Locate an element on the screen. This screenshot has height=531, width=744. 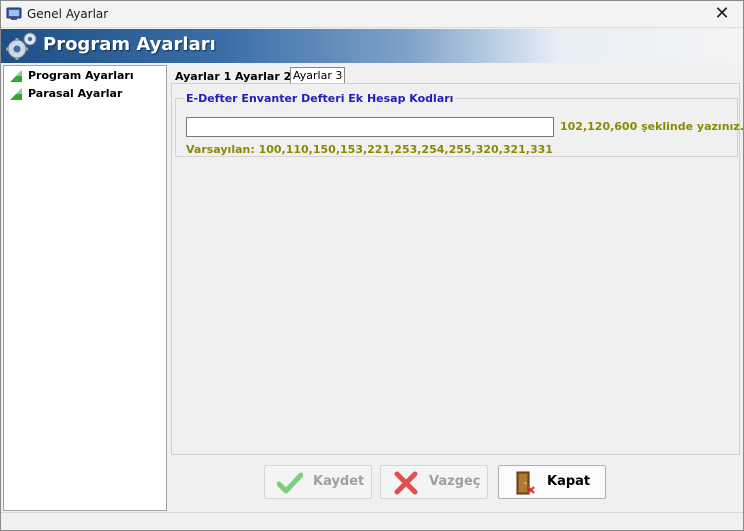
tree-item-monetary-settings: Parasal Ayarlar is located at coordinates (85, 94).